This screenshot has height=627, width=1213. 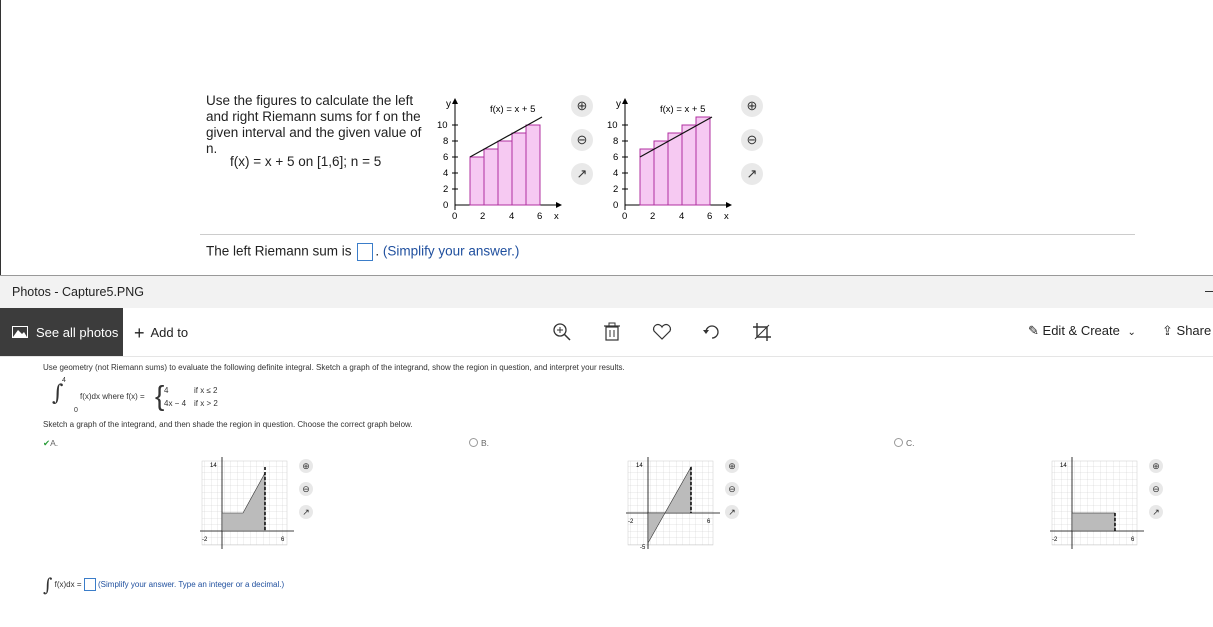 I want to click on answer-prefix: The left Riemann sum is, so click(x=279, y=251).